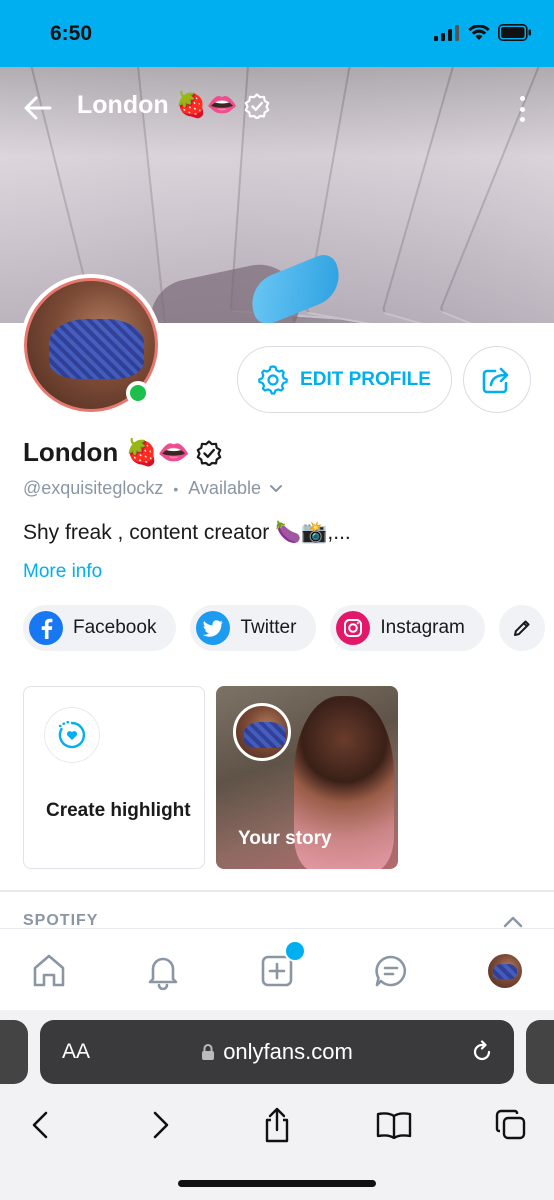  I want to click on url-display: onlyfans.com, so click(277, 1052).